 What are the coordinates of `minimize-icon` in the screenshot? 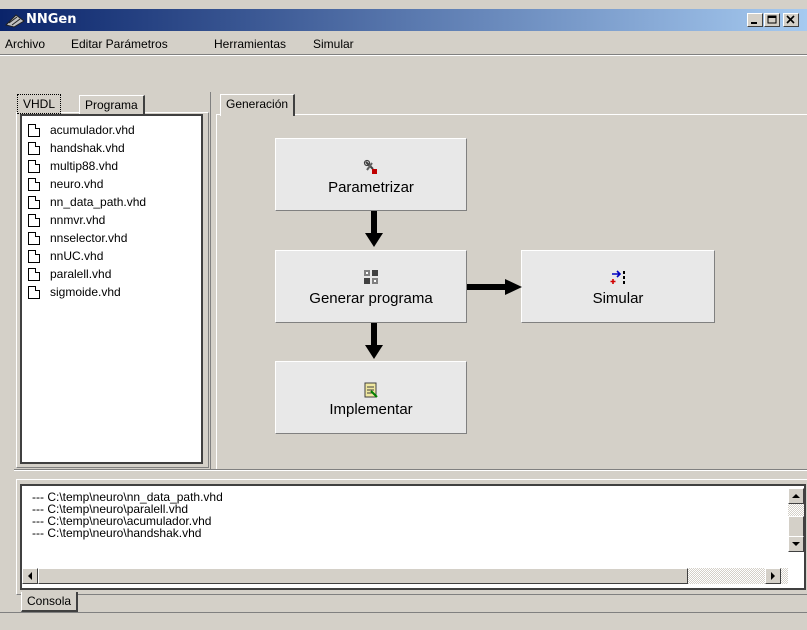 It's located at (754, 23).